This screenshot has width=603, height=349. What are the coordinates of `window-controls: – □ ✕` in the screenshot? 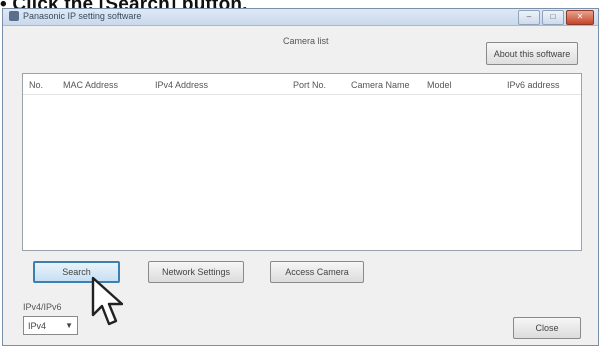 It's located at (556, 17).